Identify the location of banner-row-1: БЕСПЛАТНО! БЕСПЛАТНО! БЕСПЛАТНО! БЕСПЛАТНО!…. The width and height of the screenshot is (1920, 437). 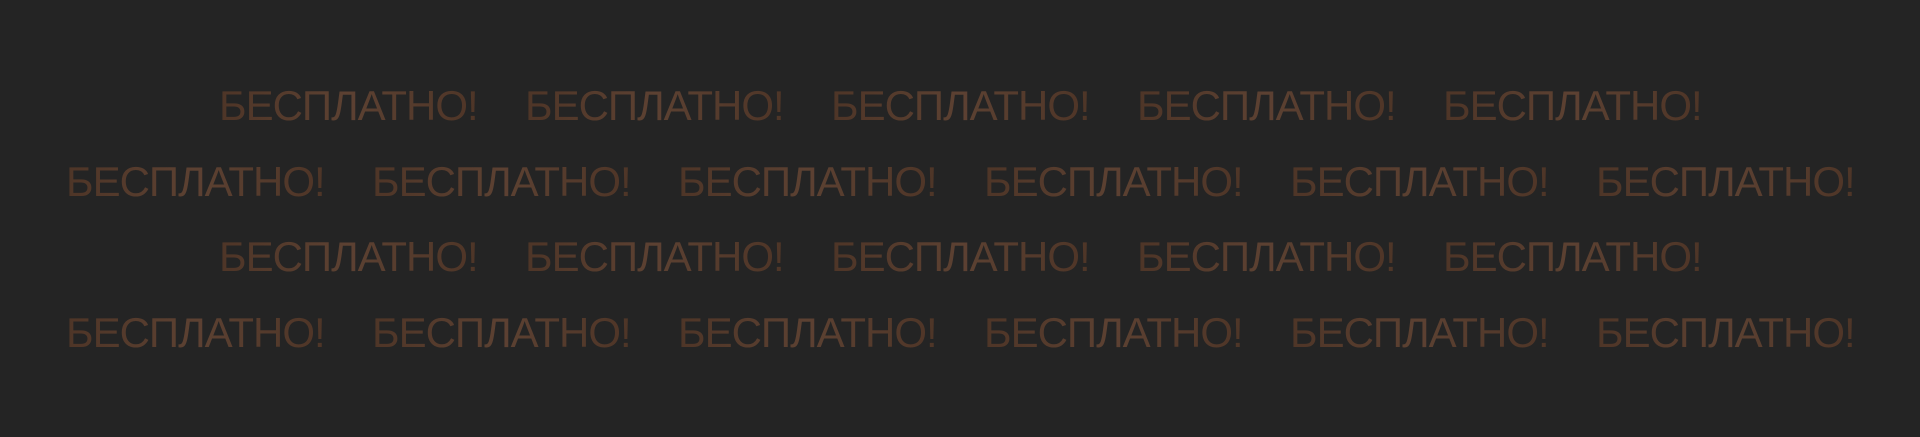
(960, 106).